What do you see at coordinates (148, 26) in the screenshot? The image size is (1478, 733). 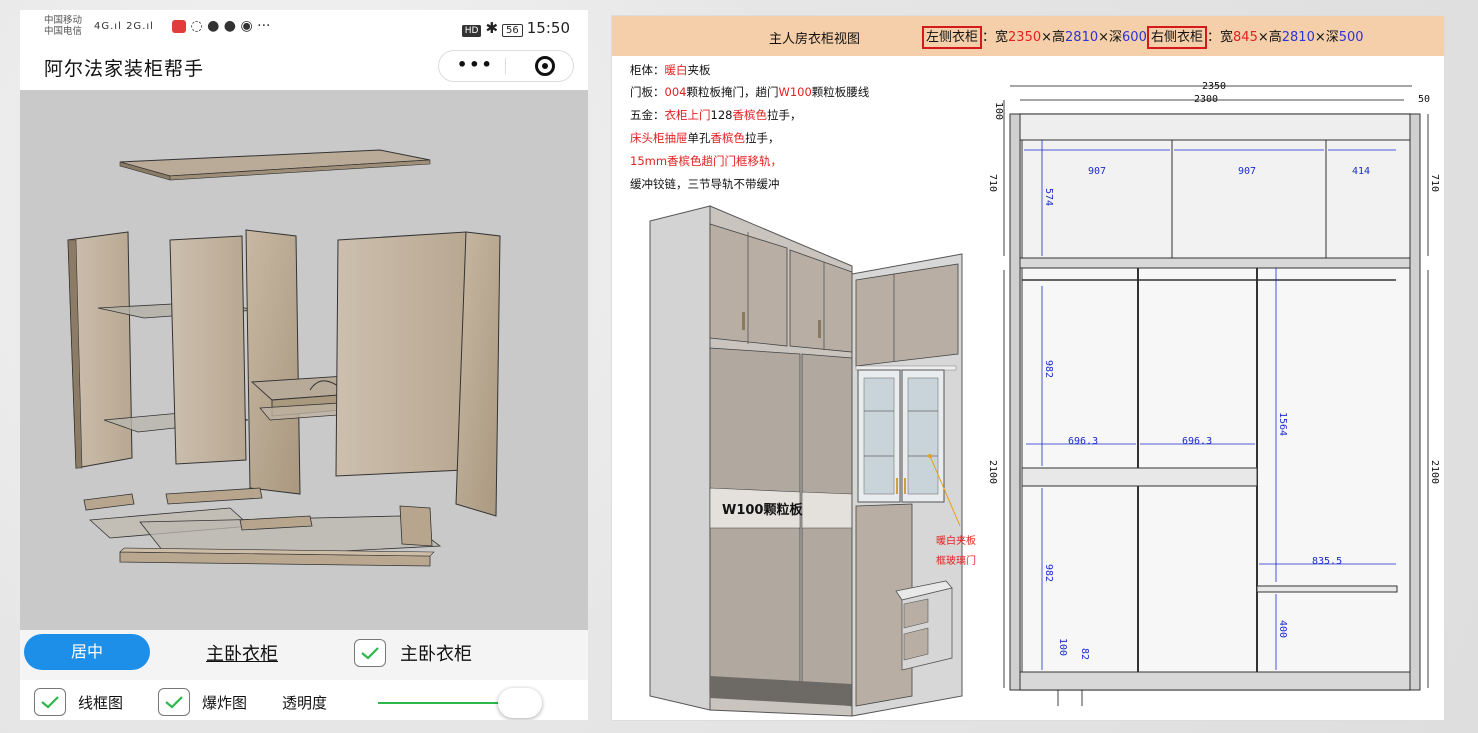 I see `signal2-icon: .ıl` at bounding box center [148, 26].